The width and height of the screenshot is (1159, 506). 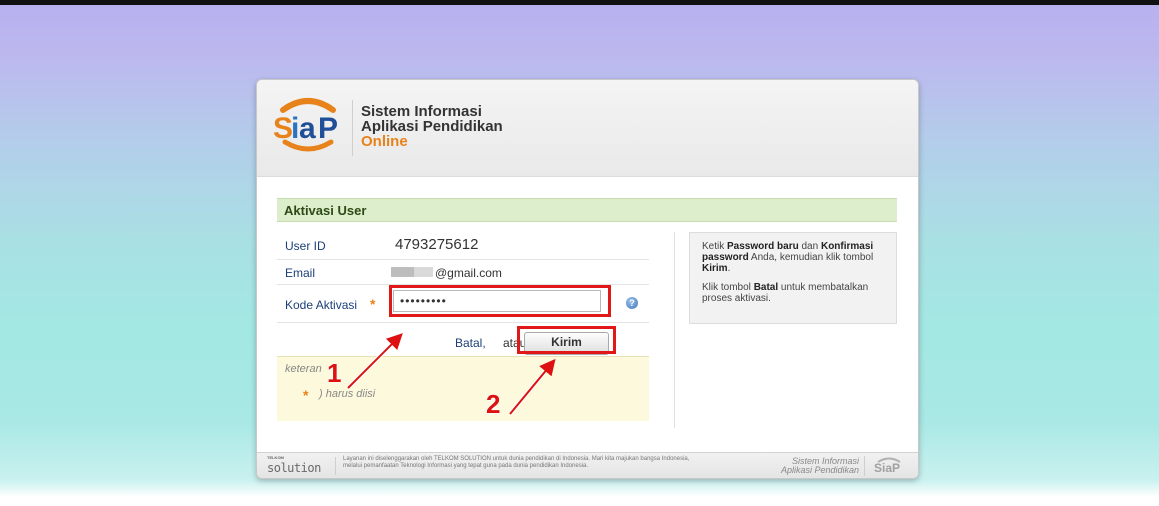 What do you see at coordinates (470, 343) in the screenshot?
I see `batal-link: Batal,` at bounding box center [470, 343].